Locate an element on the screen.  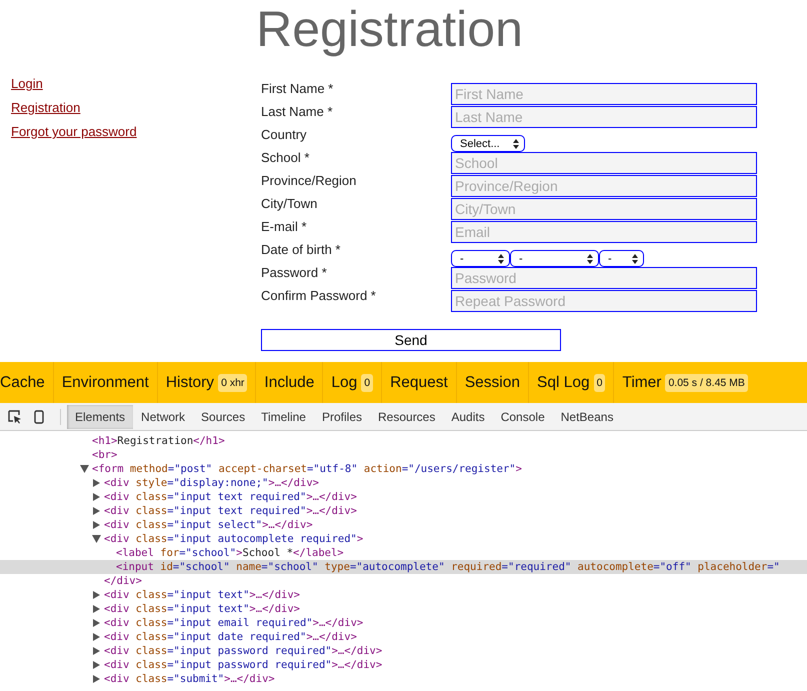
debug-tab-label: Session is located at coordinates (492, 383).